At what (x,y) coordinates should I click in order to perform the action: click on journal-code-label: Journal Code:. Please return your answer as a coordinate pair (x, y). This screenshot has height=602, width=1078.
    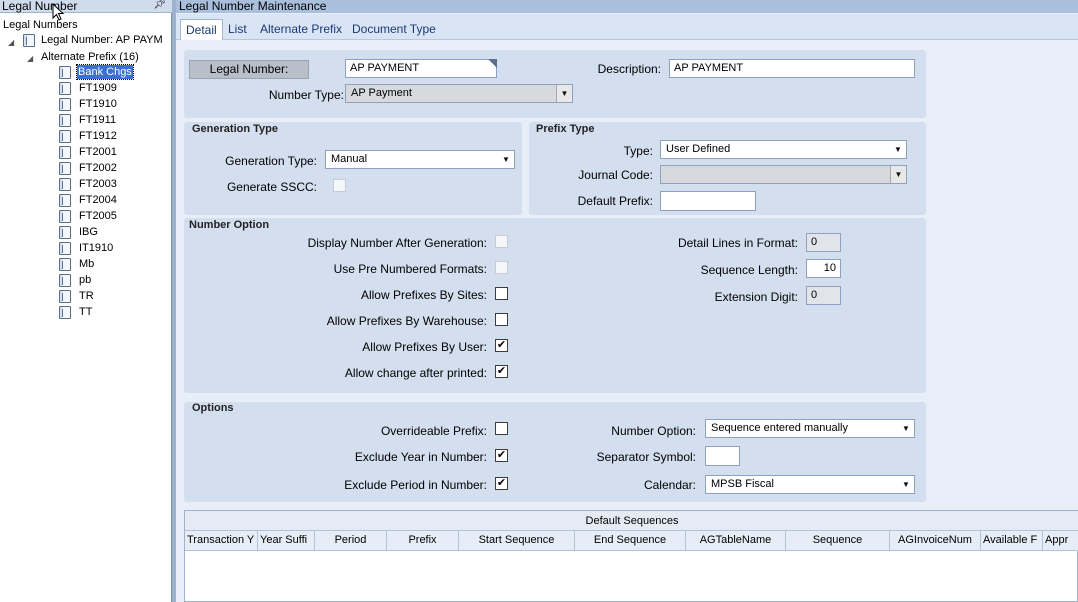
    Looking at the image, I should click on (615, 175).